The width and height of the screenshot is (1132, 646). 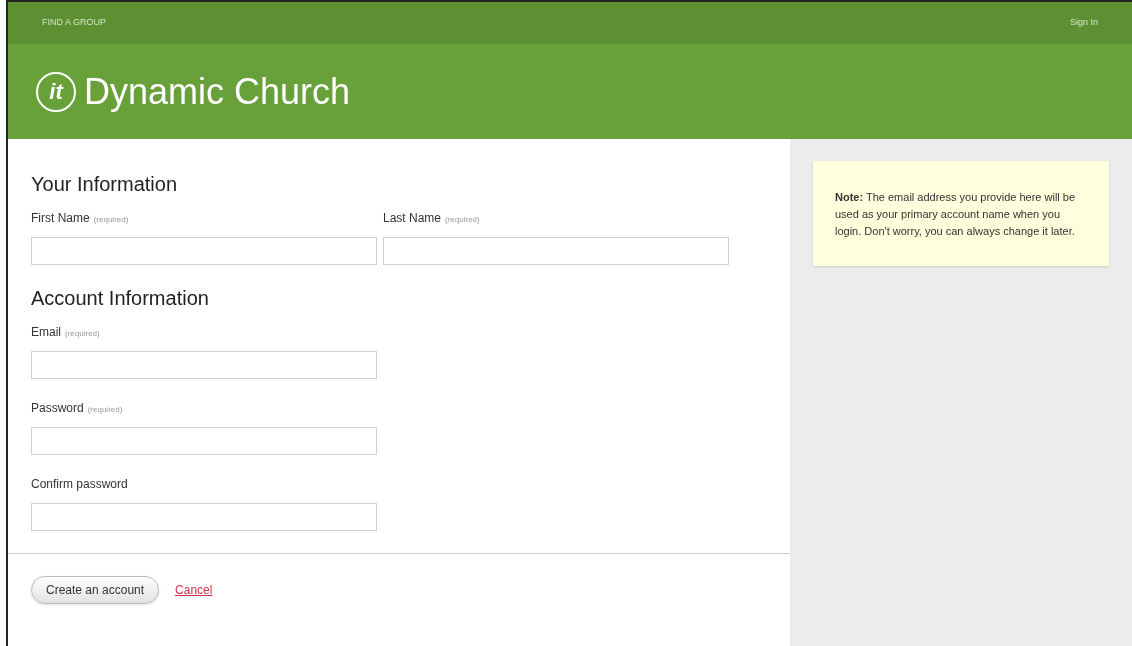 I want to click on cancel-link: Cancel, so click(x=194, y=590).